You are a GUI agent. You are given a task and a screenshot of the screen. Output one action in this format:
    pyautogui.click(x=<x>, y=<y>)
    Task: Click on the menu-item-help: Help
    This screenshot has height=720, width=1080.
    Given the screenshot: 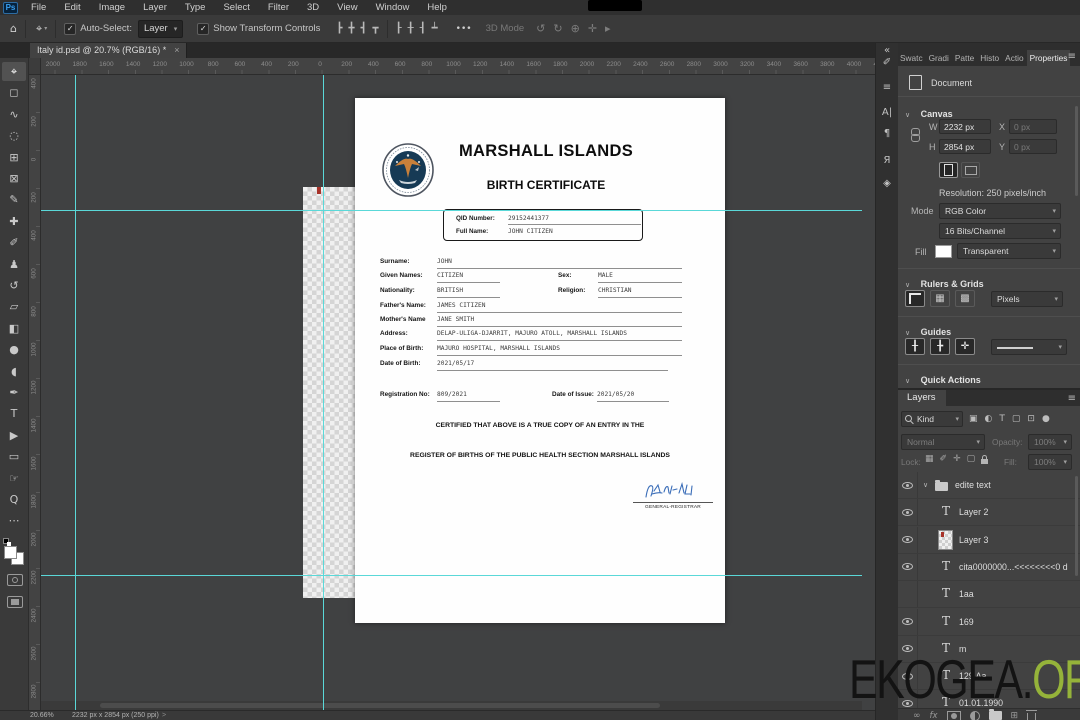 What is the action you would take?
    pyautogui.click(x=437, y=7)
    